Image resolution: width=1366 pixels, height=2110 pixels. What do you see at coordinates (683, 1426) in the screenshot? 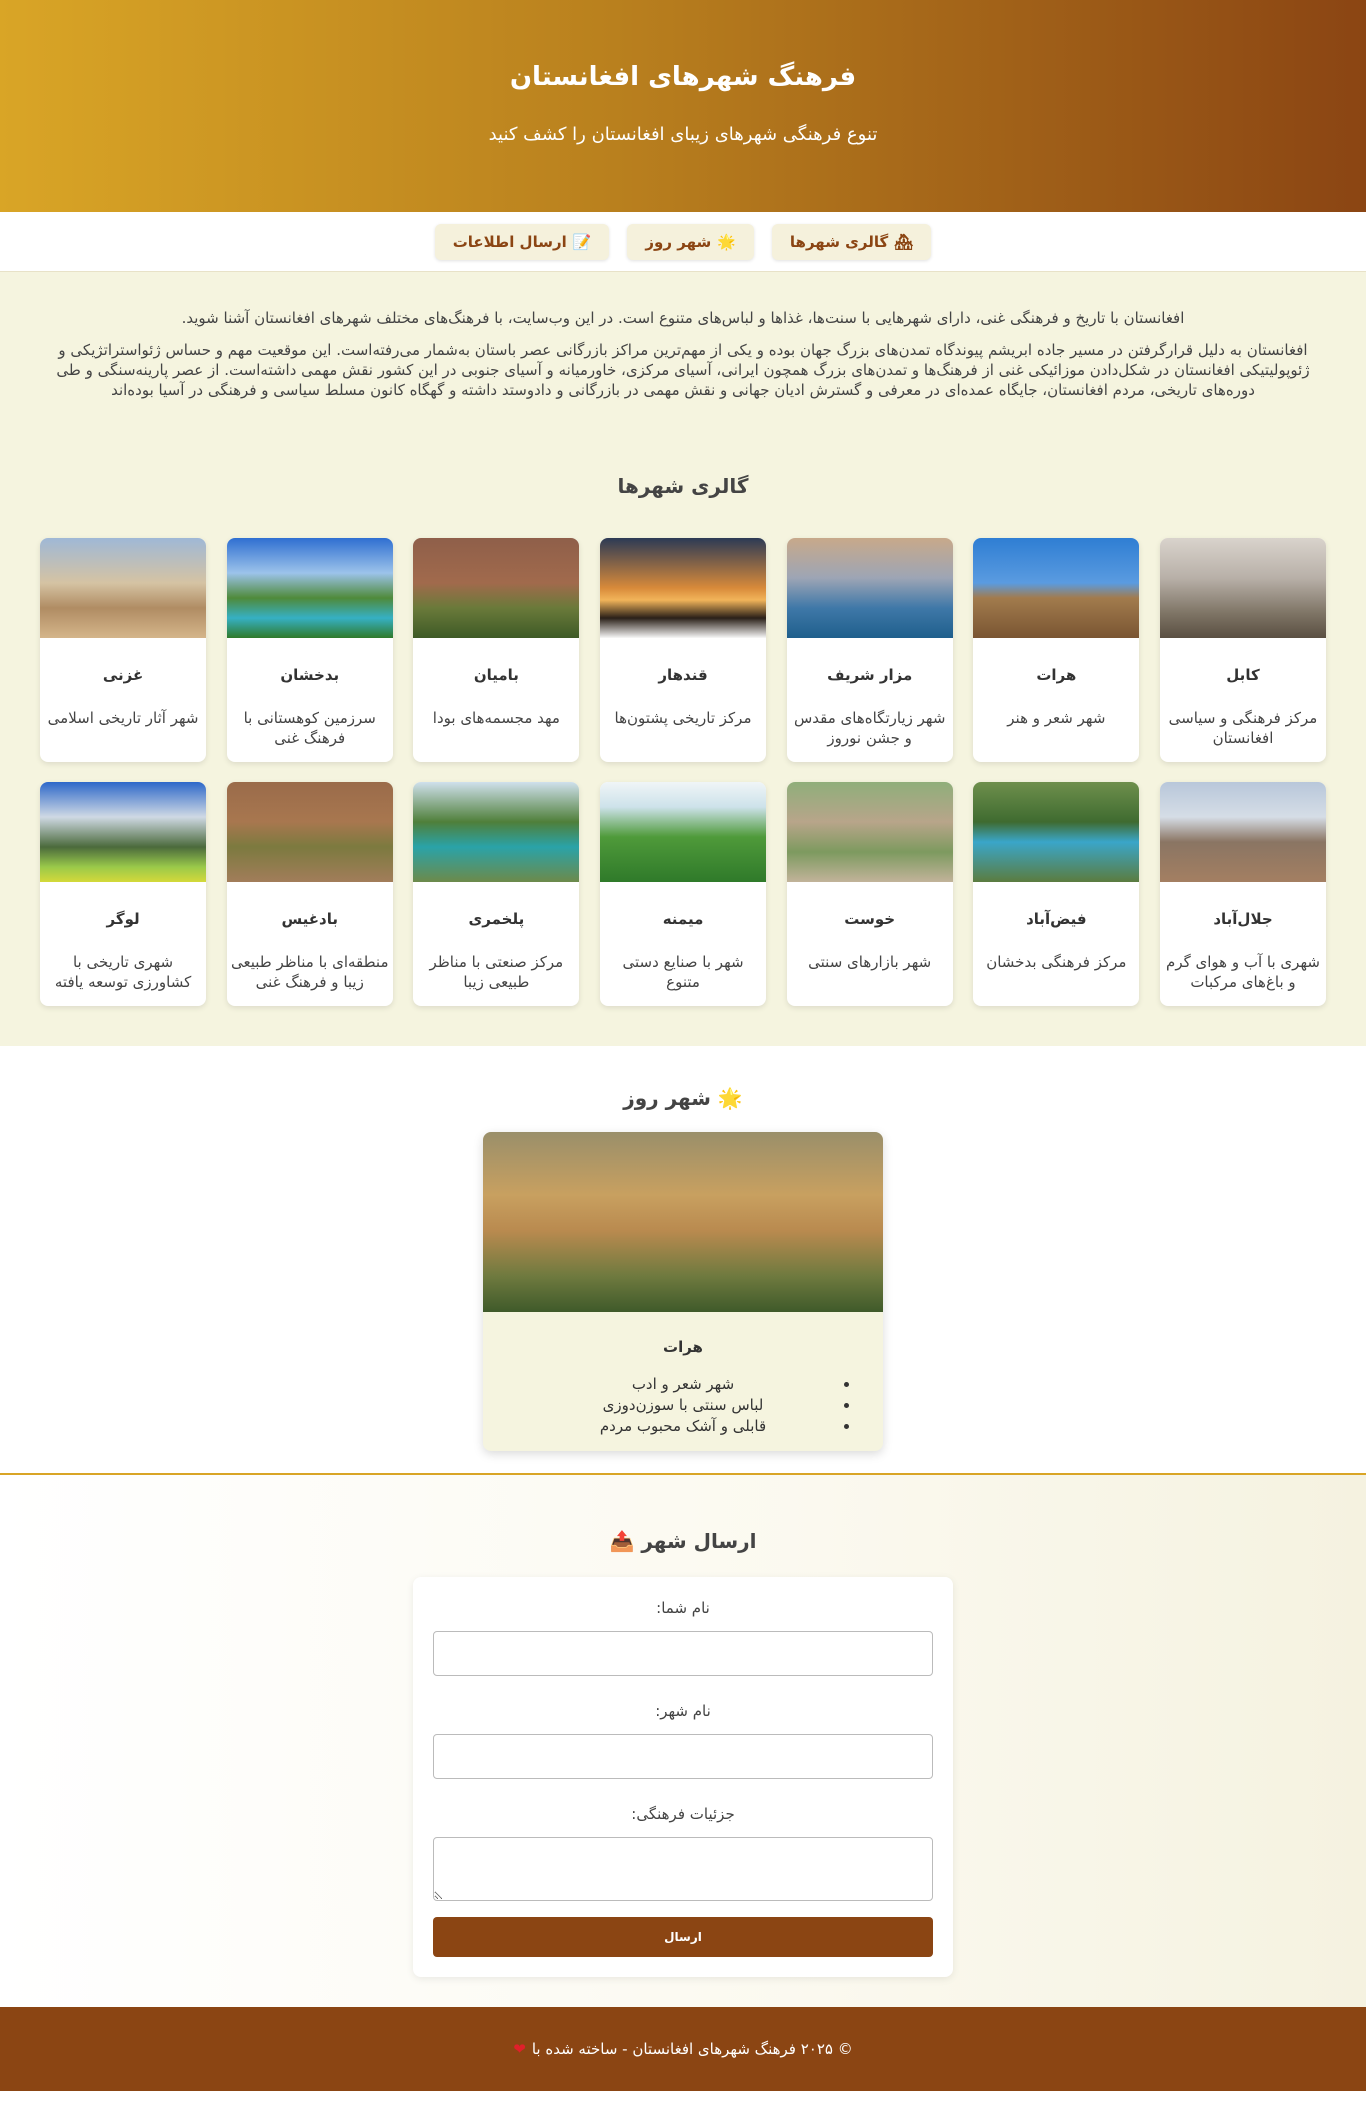
I see `list-item: قابلی و آشک محبوب مردم` at bounding box center [683, 1426].